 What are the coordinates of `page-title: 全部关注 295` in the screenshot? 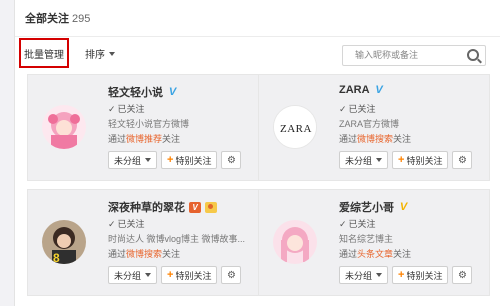 It's located at (57, 18).